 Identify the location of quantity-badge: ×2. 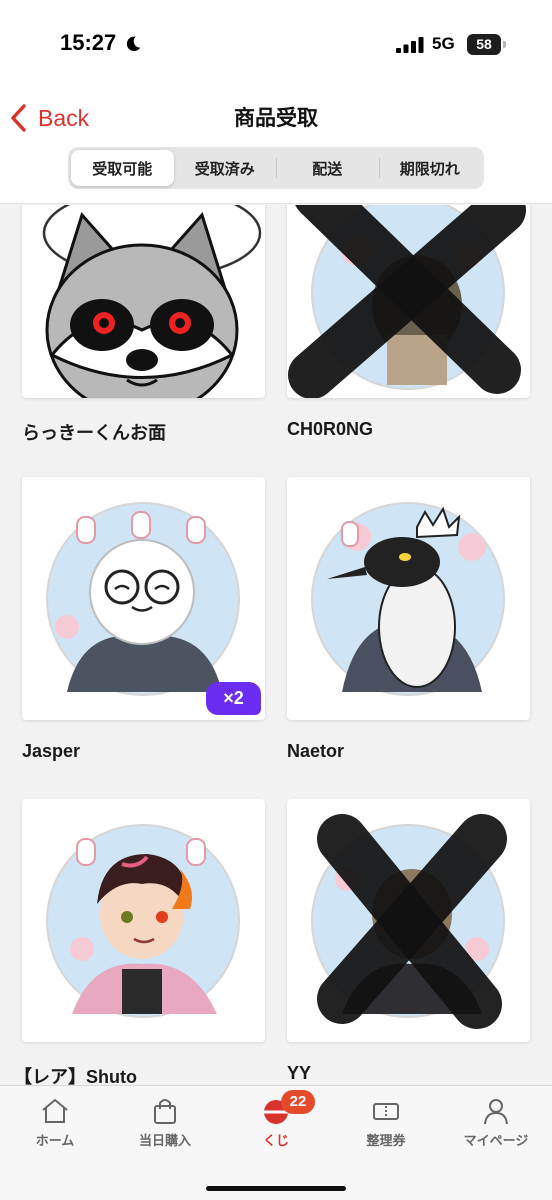
(233, 698).